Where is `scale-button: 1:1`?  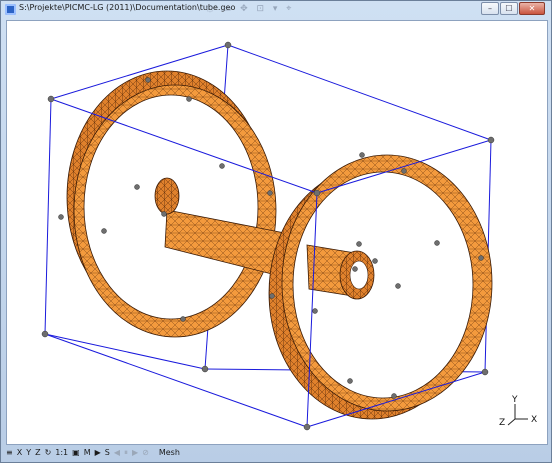
scale-button: 1:1 is located at coordinates (61, 452).